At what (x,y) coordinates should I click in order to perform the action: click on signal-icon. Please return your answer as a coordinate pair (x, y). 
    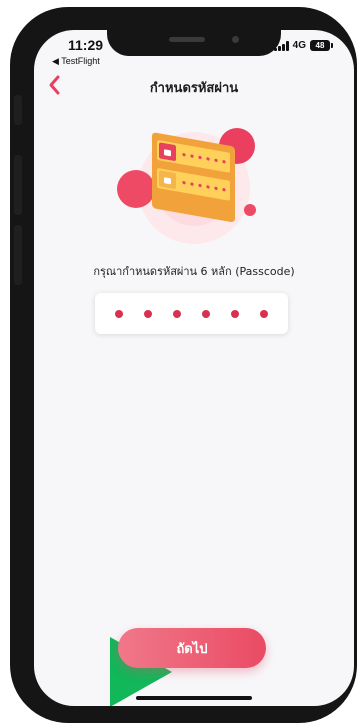
    Looking at the image, I should click on (281, 45).